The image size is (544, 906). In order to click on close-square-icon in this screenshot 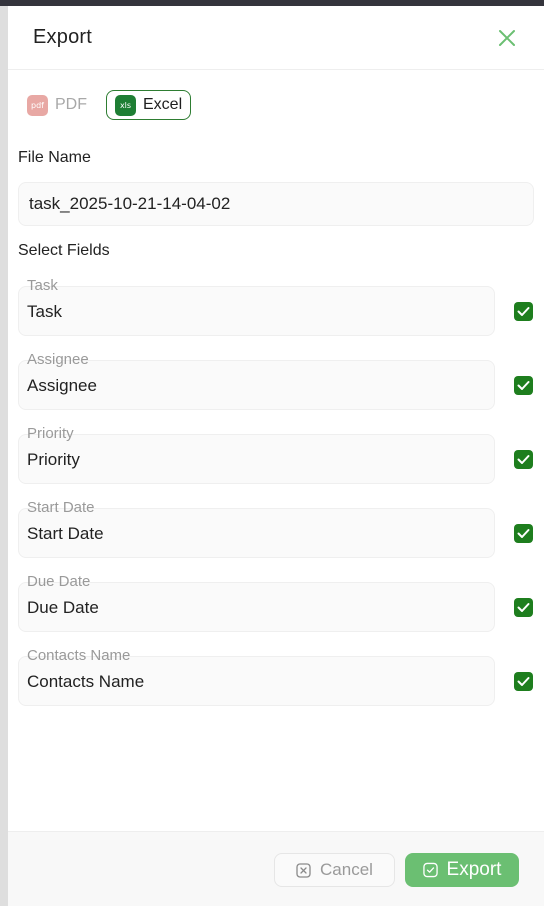, I will do `click(303, 870)`.